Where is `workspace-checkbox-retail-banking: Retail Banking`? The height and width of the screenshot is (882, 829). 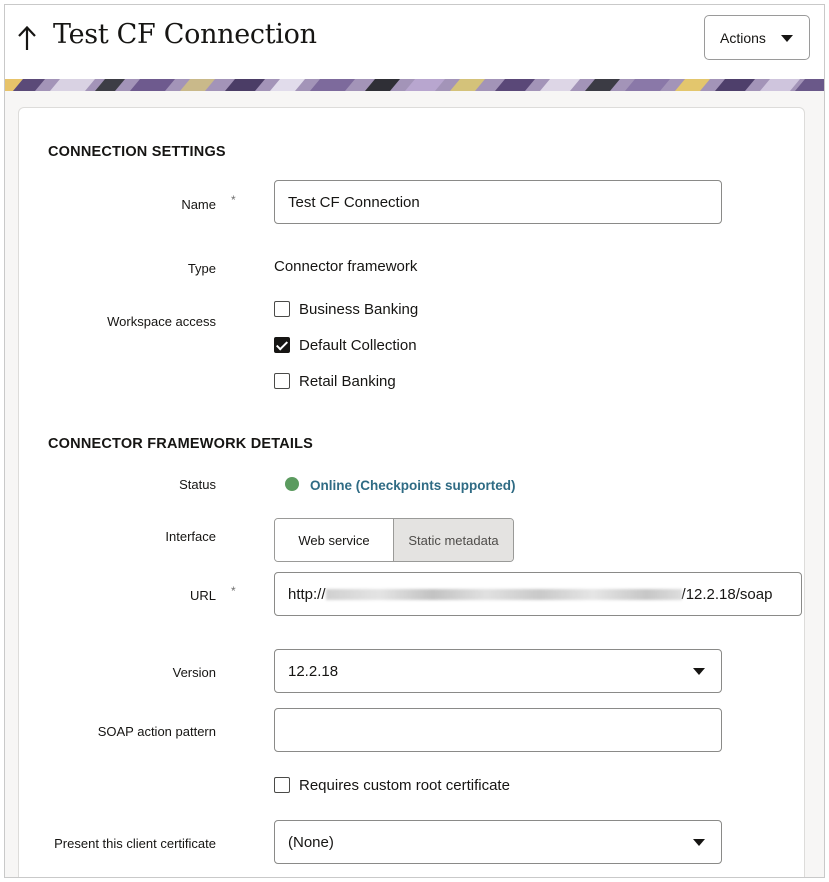
workspace-checkbox-retail-banking: Retail Banking is located at coordinates (335, 381).